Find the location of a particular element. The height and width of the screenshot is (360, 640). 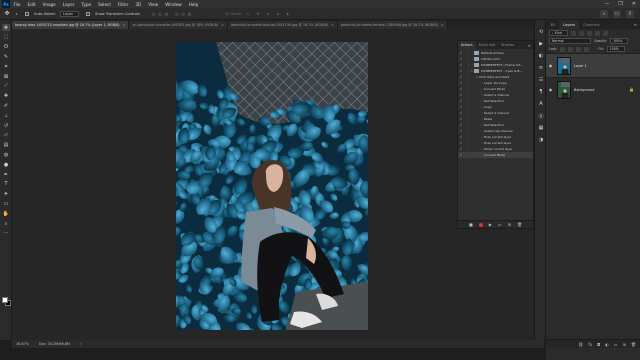

brush-icon: ✐ is located at coordinates (6, 105).